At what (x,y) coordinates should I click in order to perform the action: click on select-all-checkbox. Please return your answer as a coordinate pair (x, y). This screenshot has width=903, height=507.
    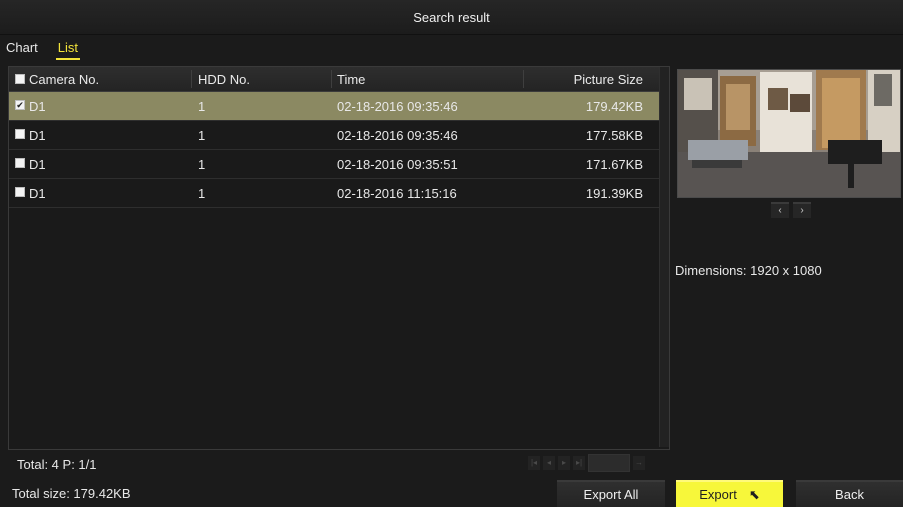
    Looking at the image, I should click on (20, 79).